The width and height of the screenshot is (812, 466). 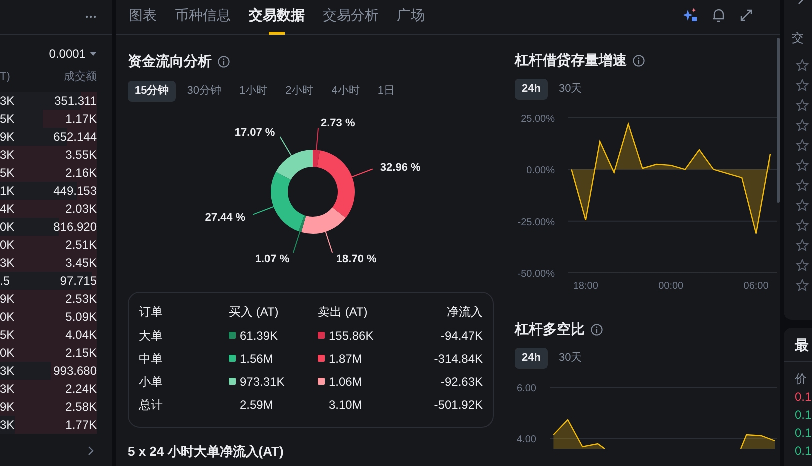 What do you see at coordinates (798, 345) in the screenshot?
I see `panel-title: 最` at bounding box center [798, 345].